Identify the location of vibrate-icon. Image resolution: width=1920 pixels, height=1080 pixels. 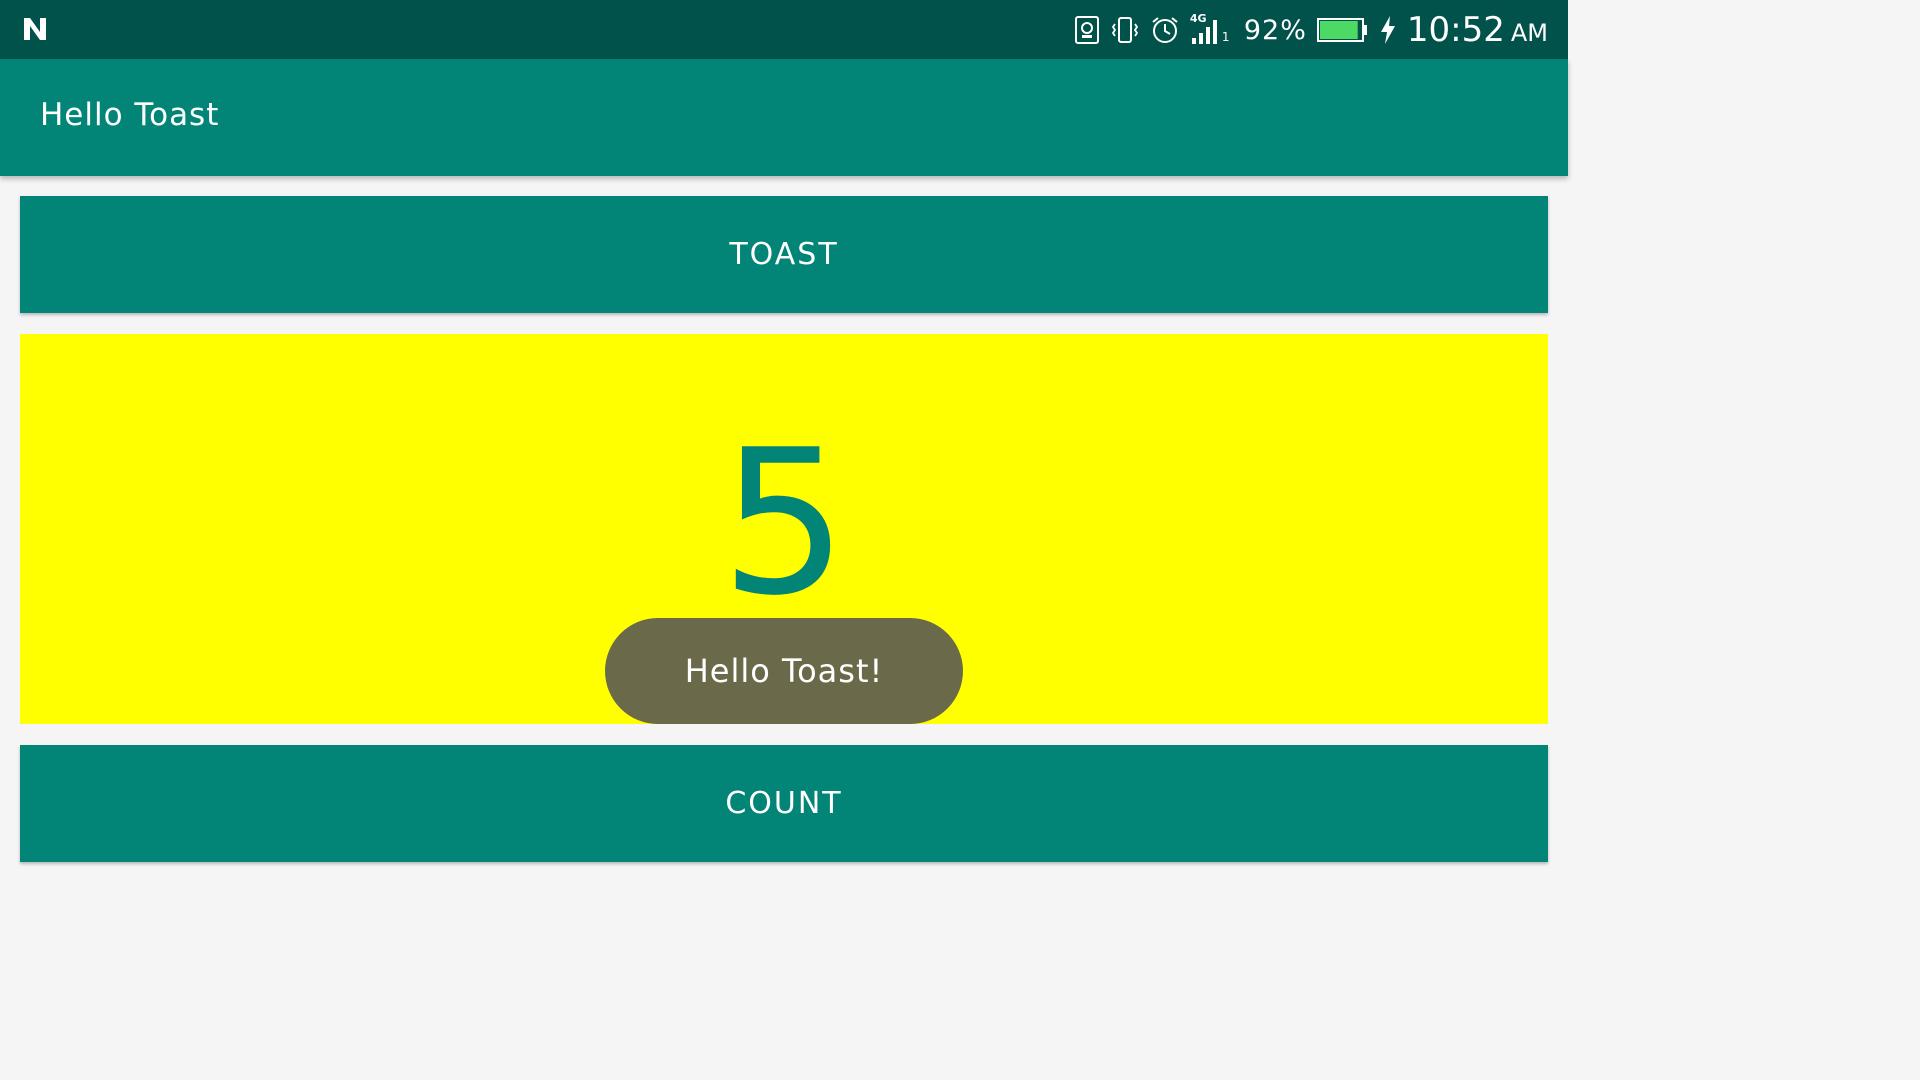
(1125, 30).